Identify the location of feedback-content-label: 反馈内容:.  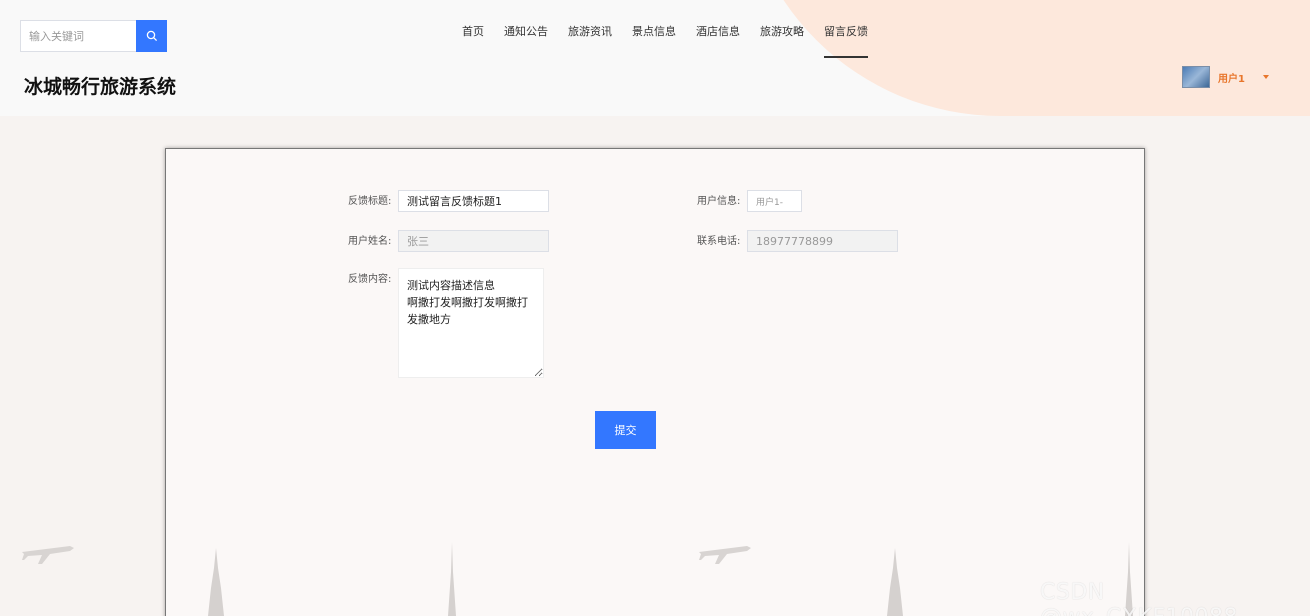
(370, 279).